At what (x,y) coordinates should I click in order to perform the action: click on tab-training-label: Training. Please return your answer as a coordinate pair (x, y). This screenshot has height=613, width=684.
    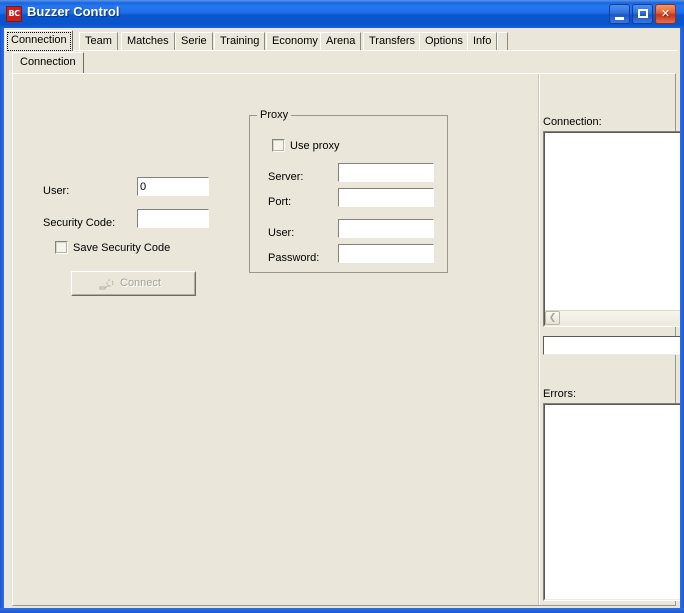
    Looking at the image, I should click on (240, 41).